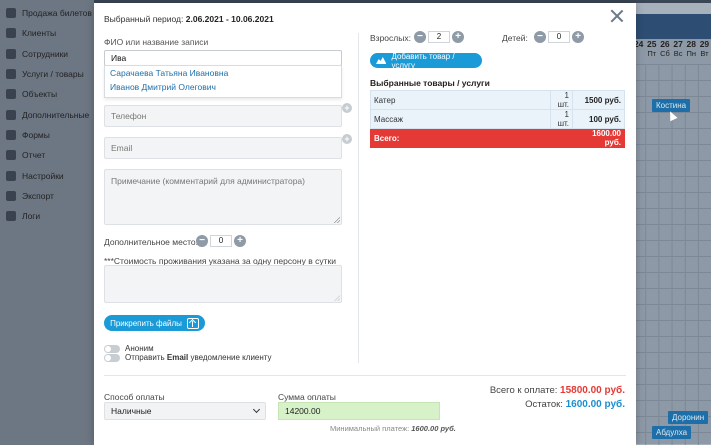 The image size is (711, 445). Describe the element at coordinates (146, 323) in the screenshot. I see `attach-files-label: Прикрепить файлы` at that location.